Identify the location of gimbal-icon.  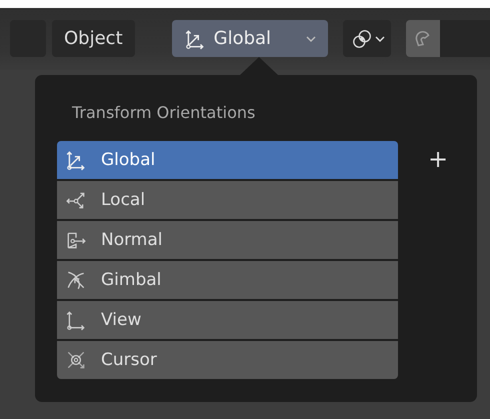
(76, 280).